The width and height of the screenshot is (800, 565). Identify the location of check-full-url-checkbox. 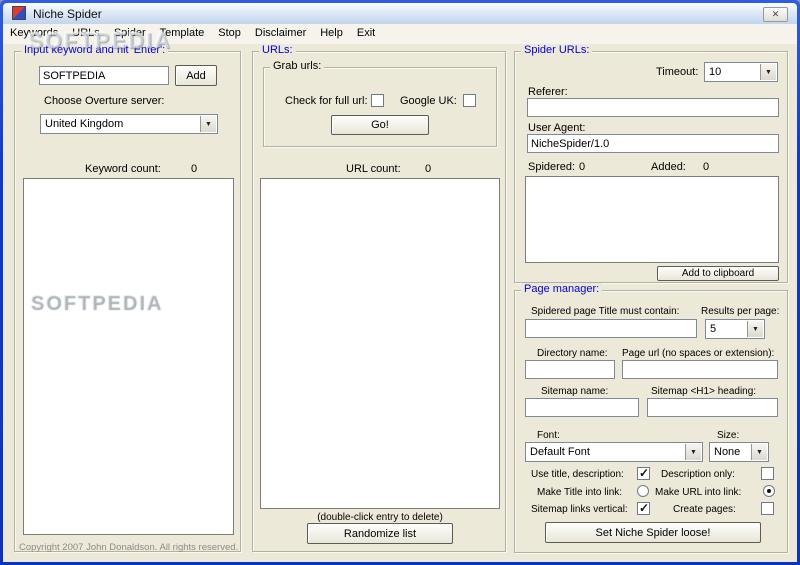
(377, 100).